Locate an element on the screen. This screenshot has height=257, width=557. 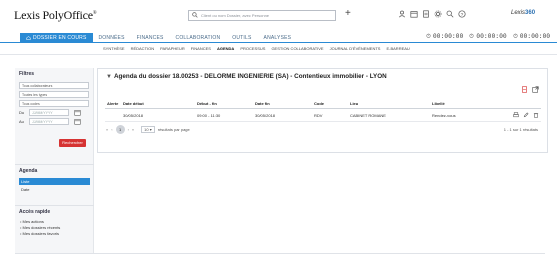
timers: 00:00:00 00:00:00 00:00:00 is located at coordinates (488, 36).